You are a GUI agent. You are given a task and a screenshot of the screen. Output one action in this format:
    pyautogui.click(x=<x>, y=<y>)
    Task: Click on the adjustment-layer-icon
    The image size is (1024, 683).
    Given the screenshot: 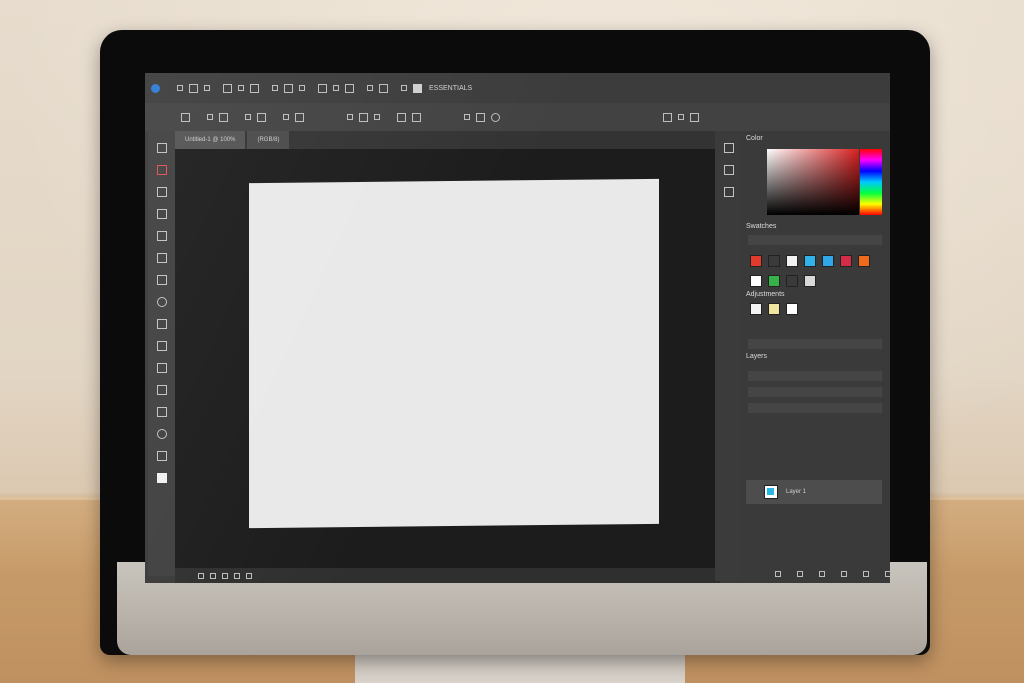 What is the action you would take?
    pyautogui.click(x=844, y=574)
    